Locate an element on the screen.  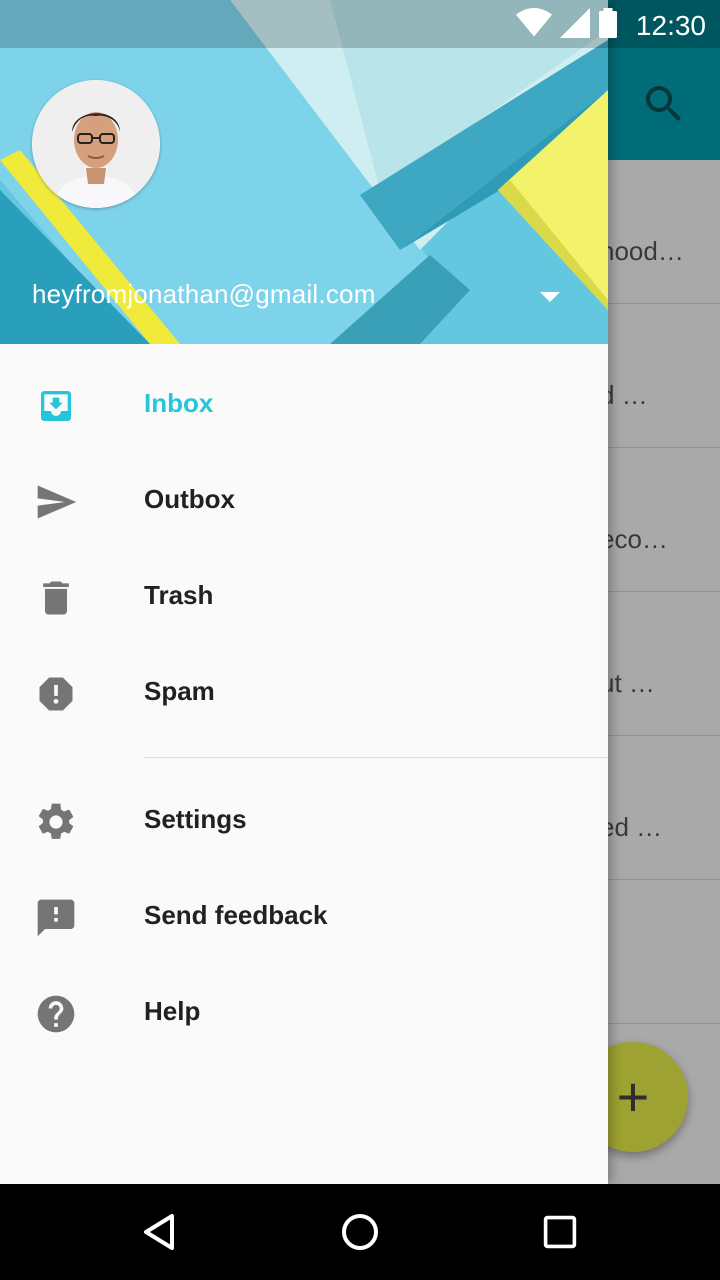
drawer-item-trash: Trash is located at coordinates (304, 598).